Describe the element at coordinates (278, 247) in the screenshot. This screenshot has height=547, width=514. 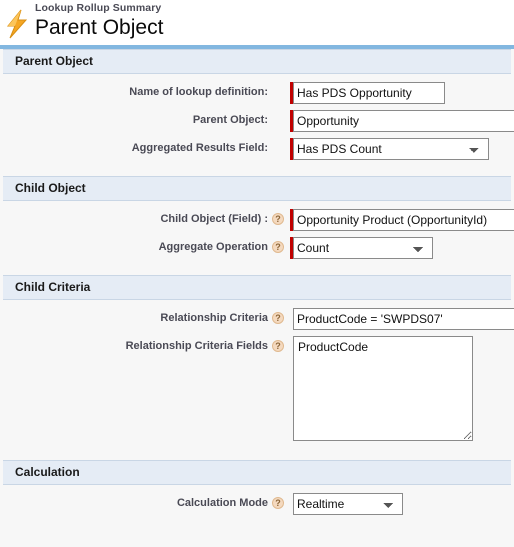
I see `help-icon-aggregate-operation: ?` at that location.